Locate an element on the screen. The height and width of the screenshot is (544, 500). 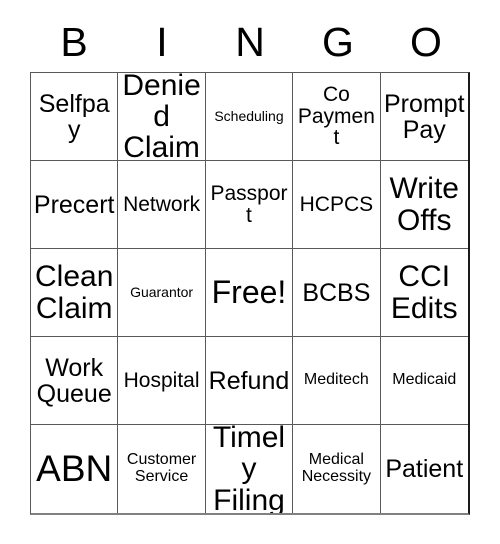
bingo-cell: Network is located at coordinates (162, 205).